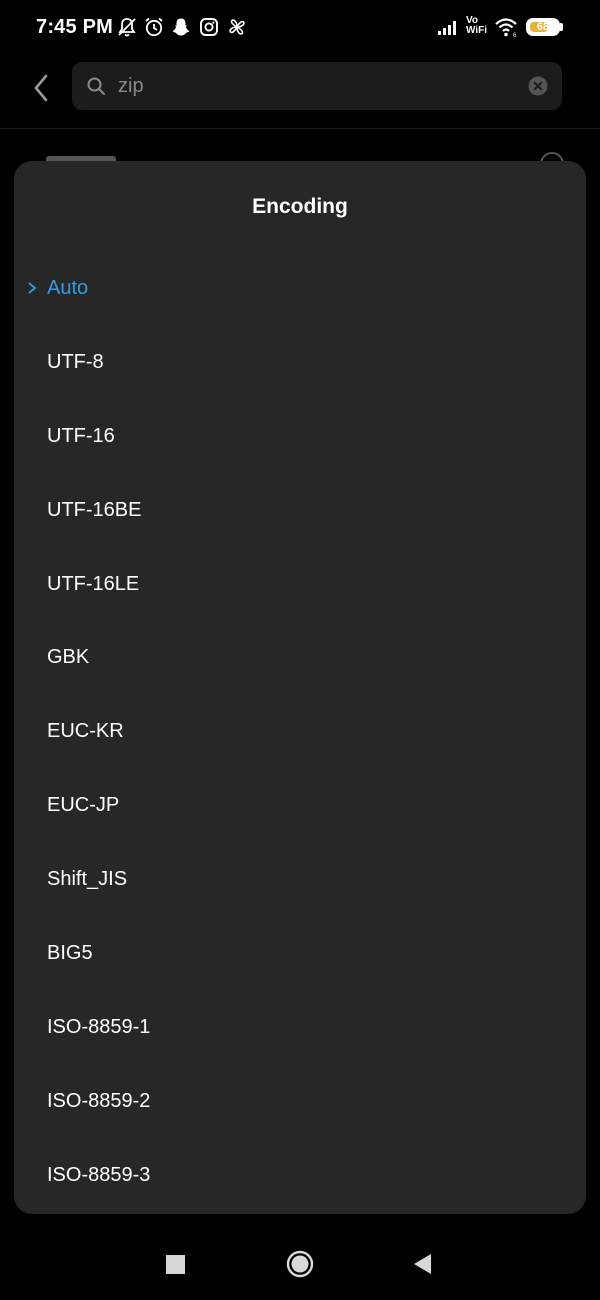 This screenshot has width=600, height=1300. Describe the element at coordinates (561, 27) in the screenshot. I see `battery-tip` at that location.